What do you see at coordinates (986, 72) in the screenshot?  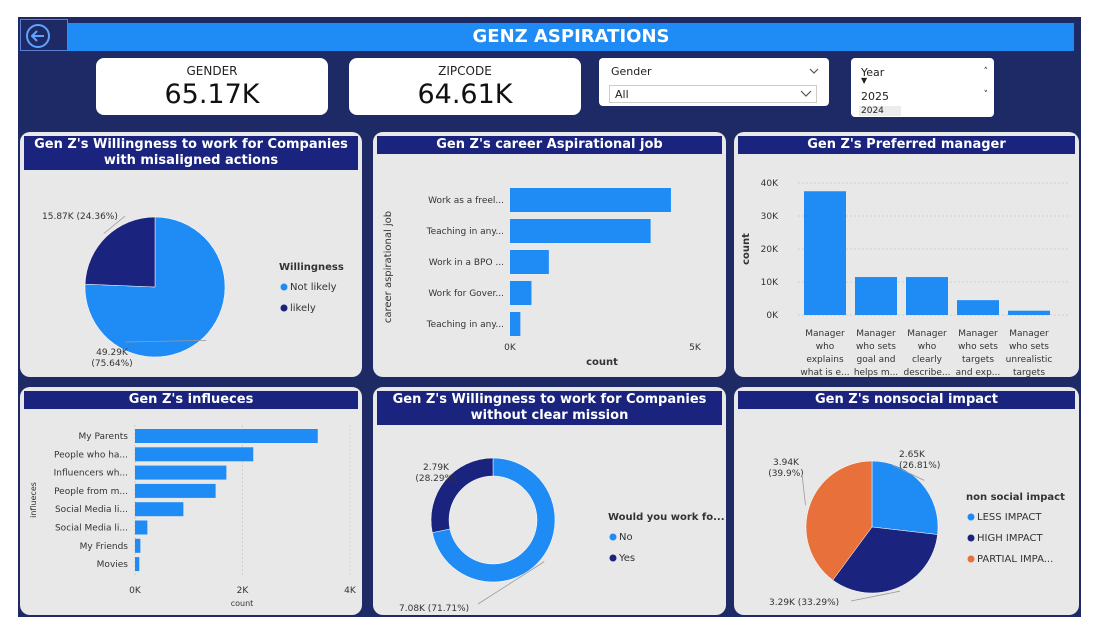 I see `scroll-up-icon: ˄` at bounding box center [986, 72].